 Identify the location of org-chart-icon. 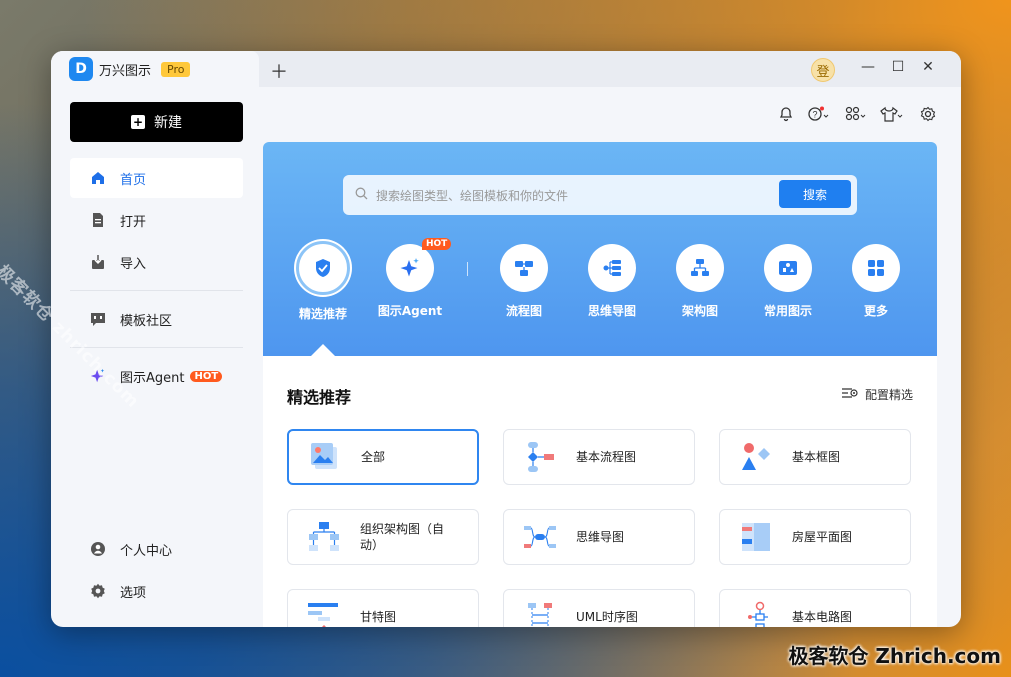
(324, 537).